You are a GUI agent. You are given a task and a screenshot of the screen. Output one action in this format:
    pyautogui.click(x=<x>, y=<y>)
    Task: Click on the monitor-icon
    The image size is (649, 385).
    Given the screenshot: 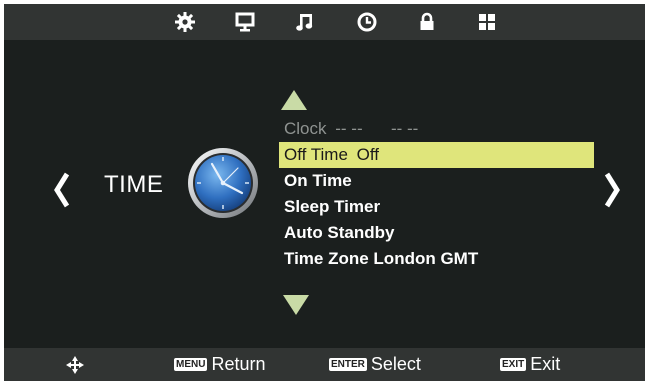 What is the action you would take?
    pyautogui.click(x=245, y=22)
    